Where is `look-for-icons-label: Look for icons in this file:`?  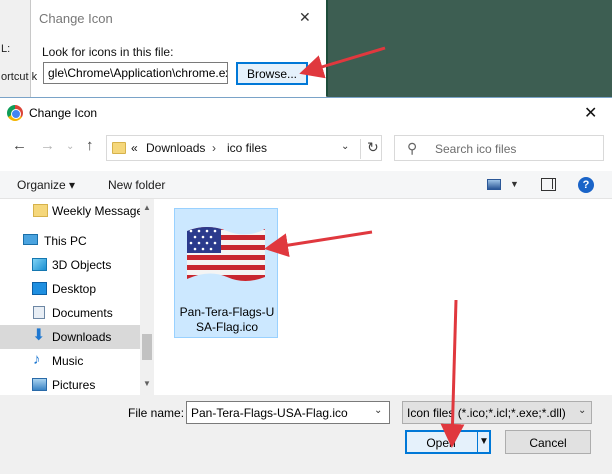
look-for-icons-label: Look for icons in this file: is located at coordinates (108, 52).